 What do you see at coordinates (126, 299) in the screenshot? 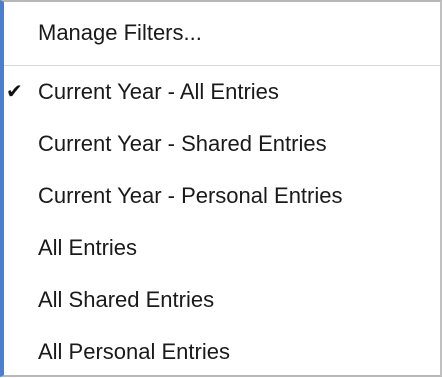
I see `menu-item-label: All Shared Entries` at bounding box center [126, 299].